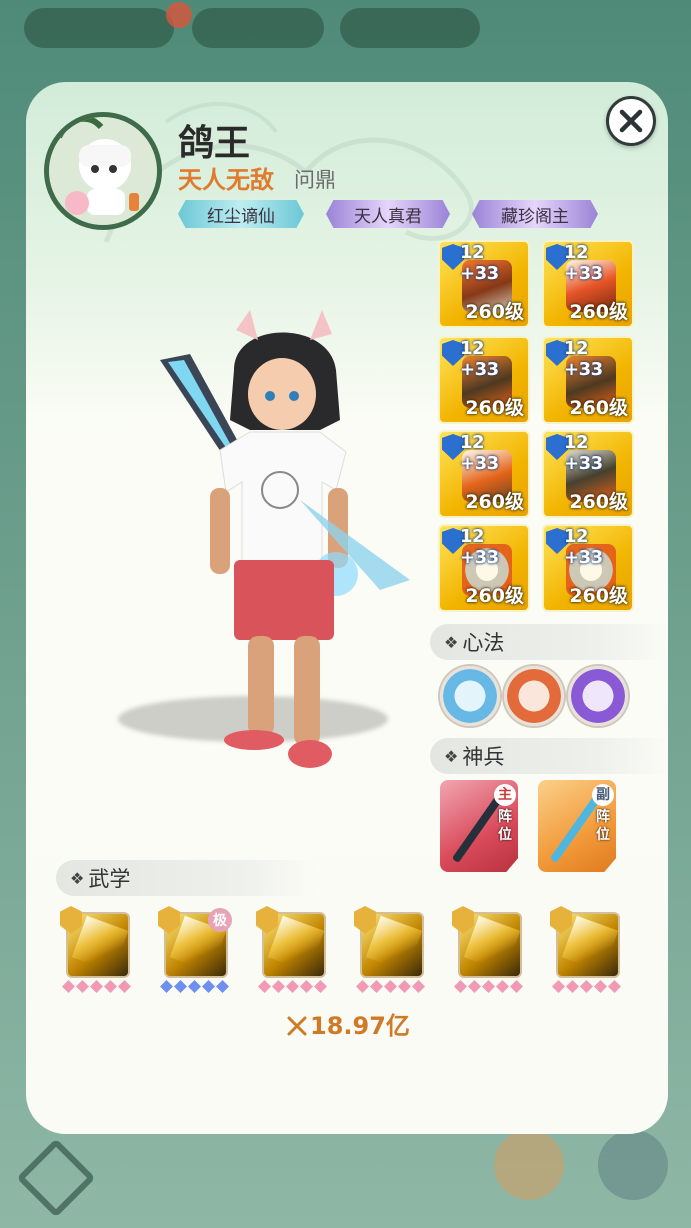  What do you see at coordinates (549, 756) in the screenshot?
I see `section-shenbing: ❖ 神兵` at bounding box center [549, 756].